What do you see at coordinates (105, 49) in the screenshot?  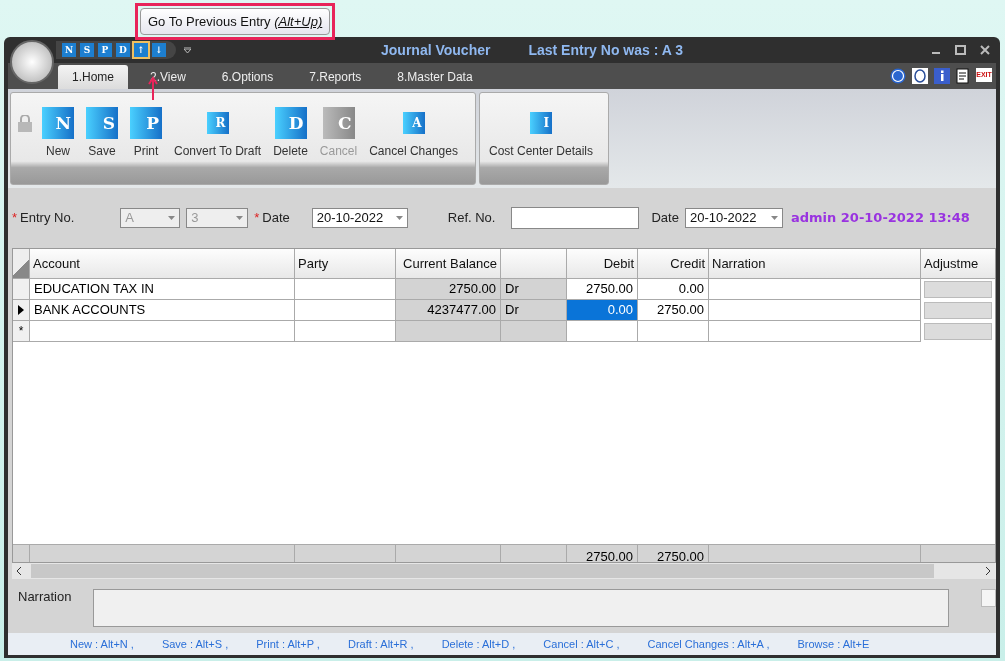 I see `quick-access-button: P` at bounding box center [105, 49].